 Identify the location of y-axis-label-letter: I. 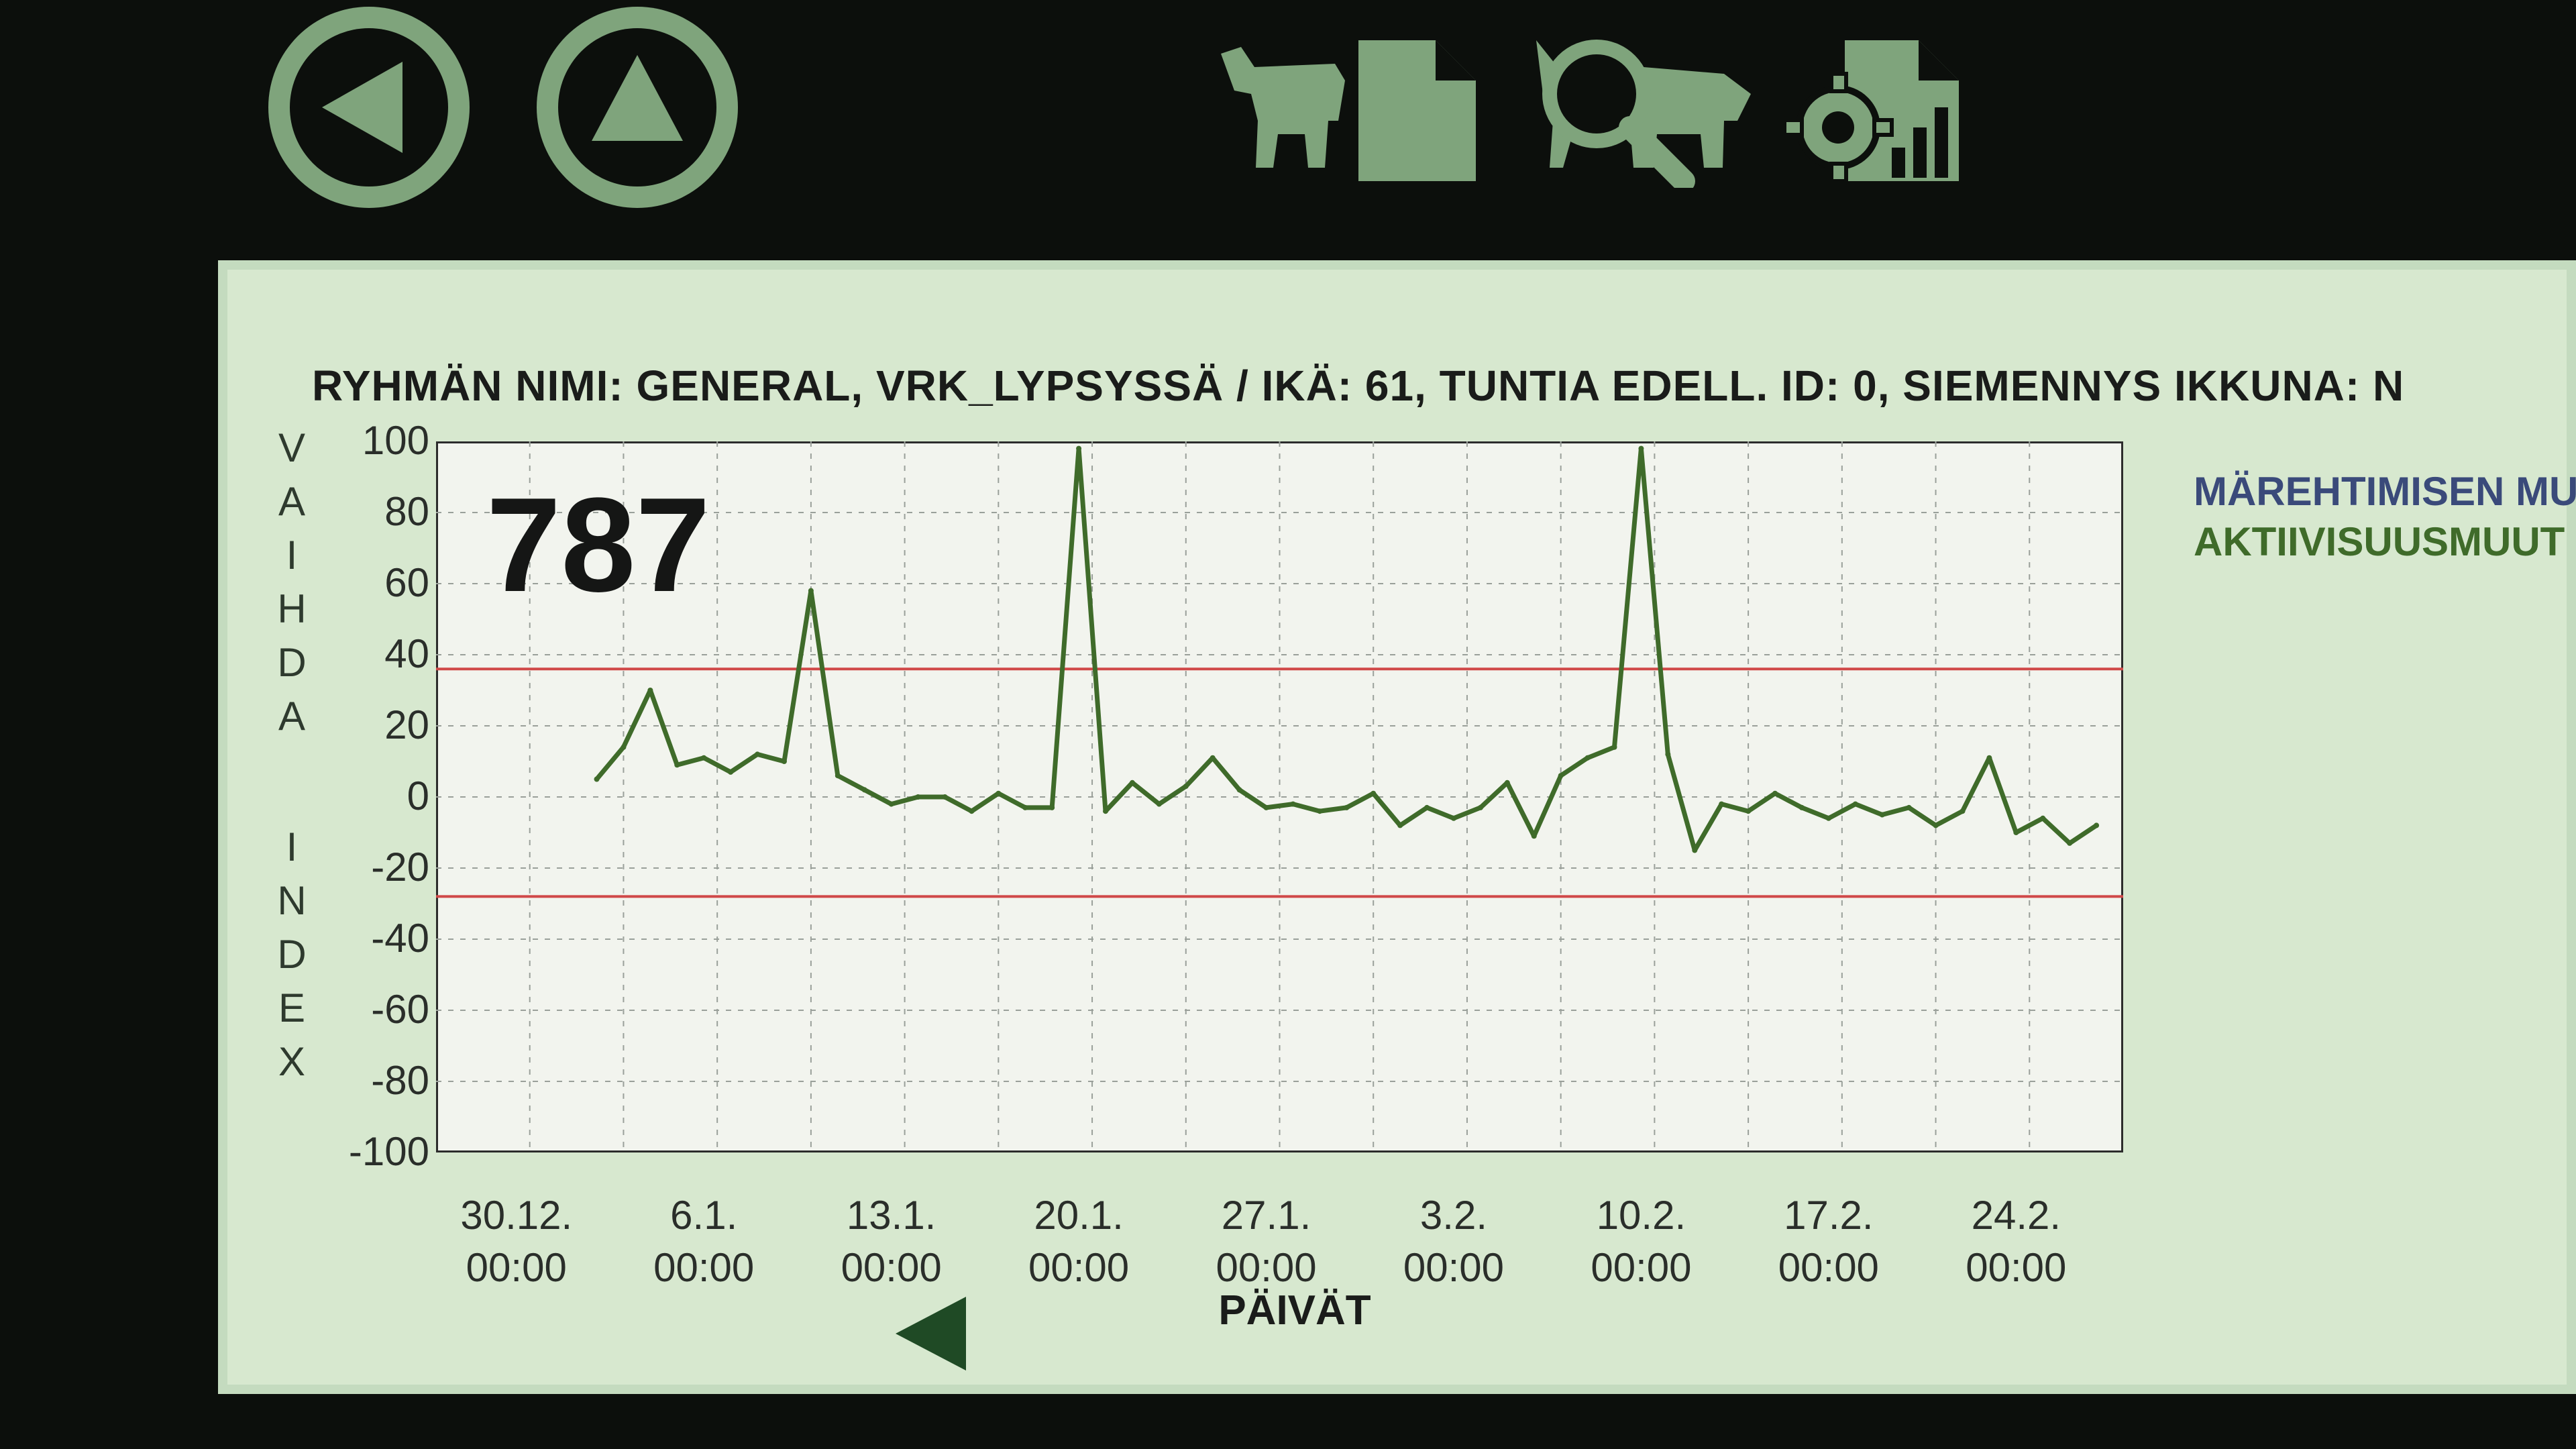
(292, 846).